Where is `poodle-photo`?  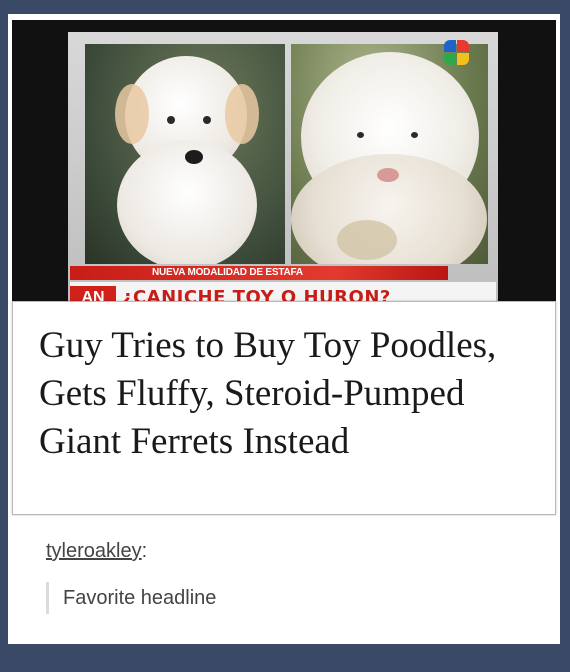 poodle-photo is located at coordinates (185, 154).